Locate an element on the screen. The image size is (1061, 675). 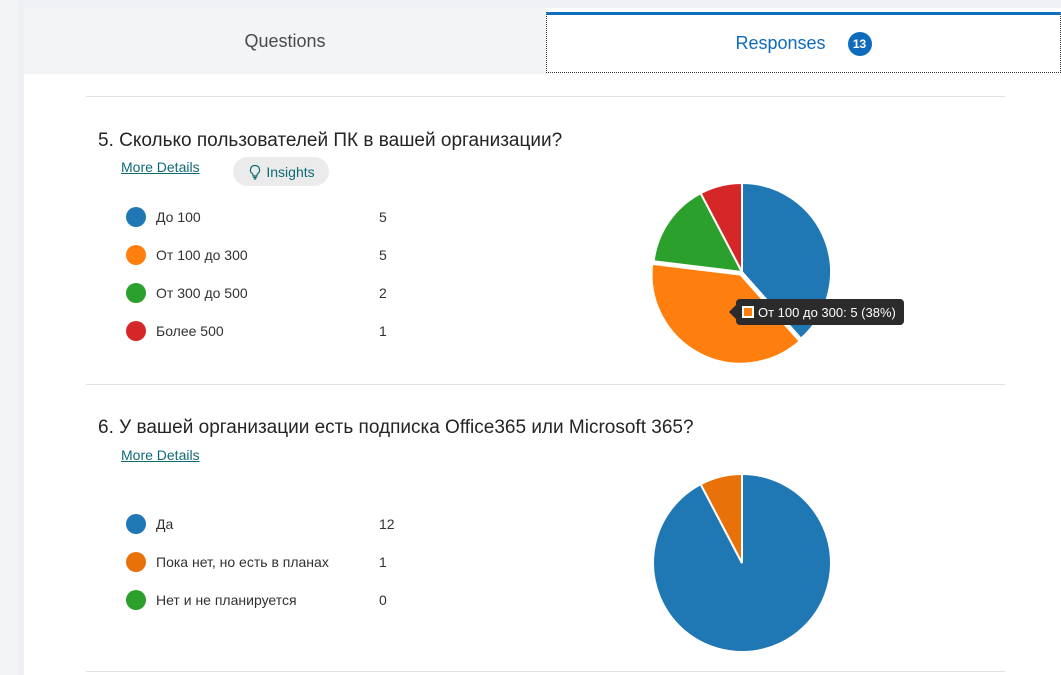
tab-bar: Questions Responses 13 is located at coordinates (542, 41).